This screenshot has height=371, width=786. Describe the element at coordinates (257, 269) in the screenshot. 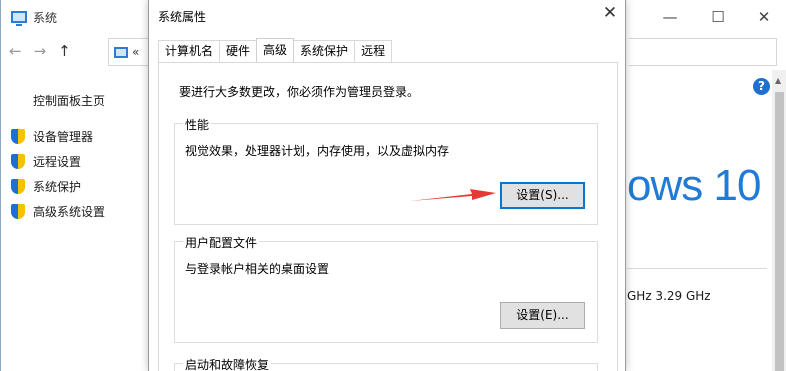

I see `group-description: 与登录帐户相关的桌面设置` at that location.